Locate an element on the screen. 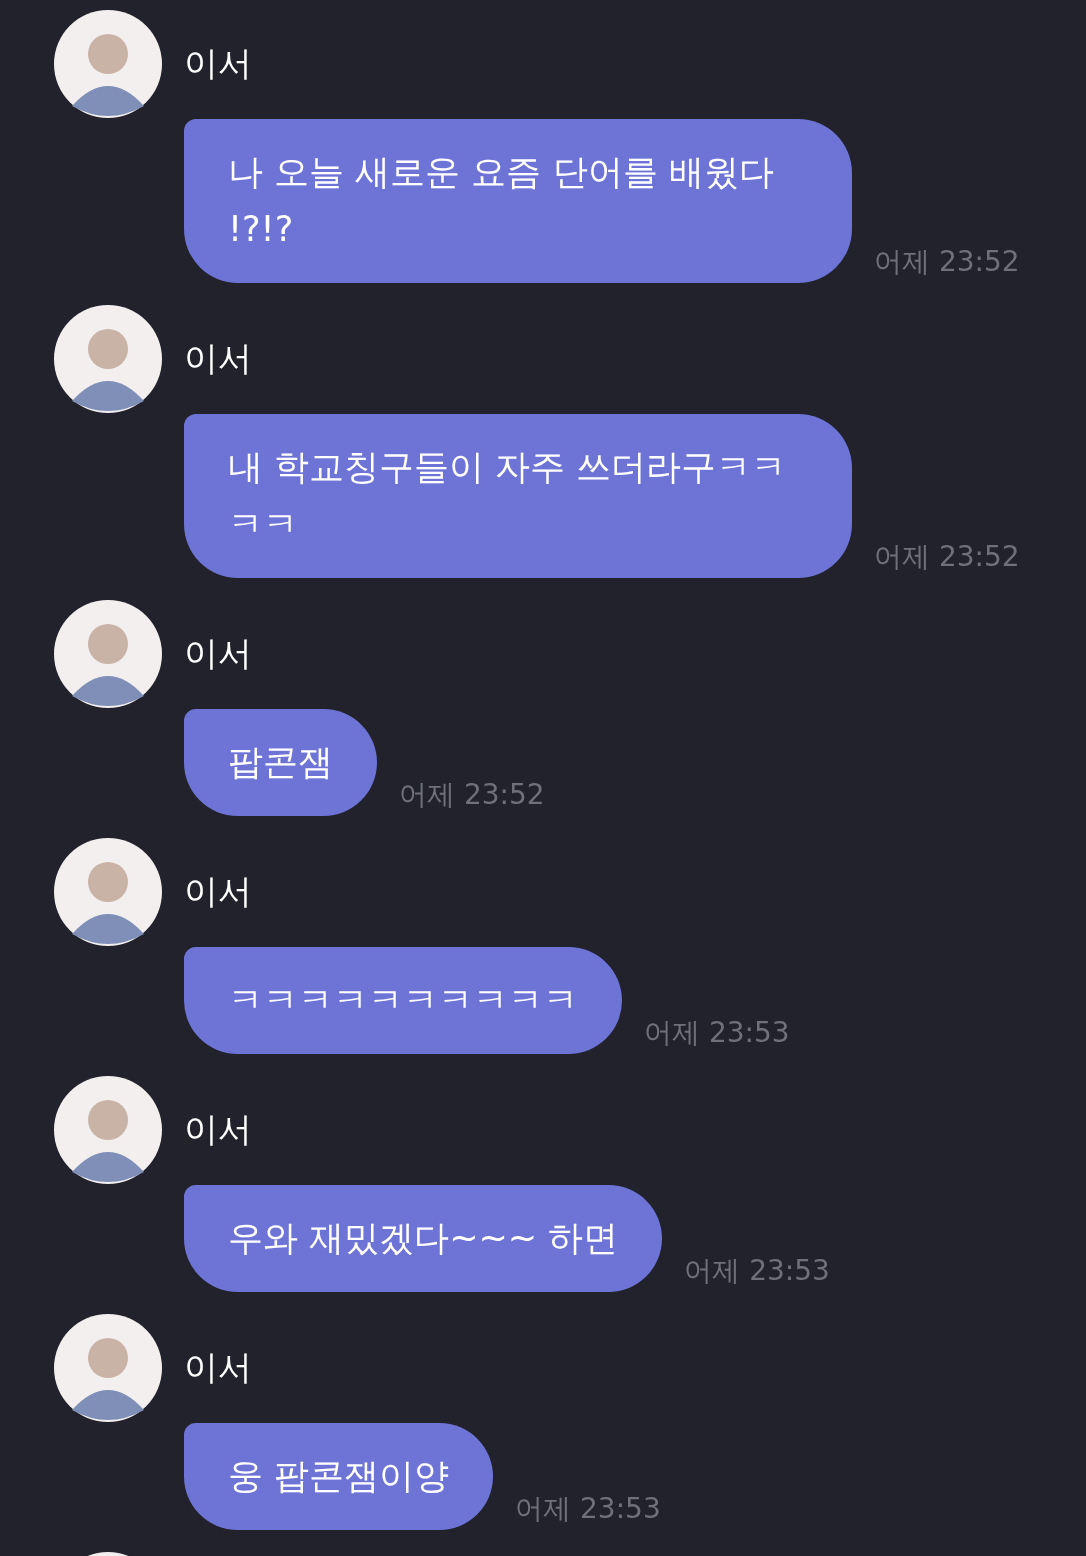 The image size is (1086, 1556). message-bubble: 내 학교칭구들이 자주 쓰더라구ㅋㅋㅋㅋ is located at coordinates (518, 496).